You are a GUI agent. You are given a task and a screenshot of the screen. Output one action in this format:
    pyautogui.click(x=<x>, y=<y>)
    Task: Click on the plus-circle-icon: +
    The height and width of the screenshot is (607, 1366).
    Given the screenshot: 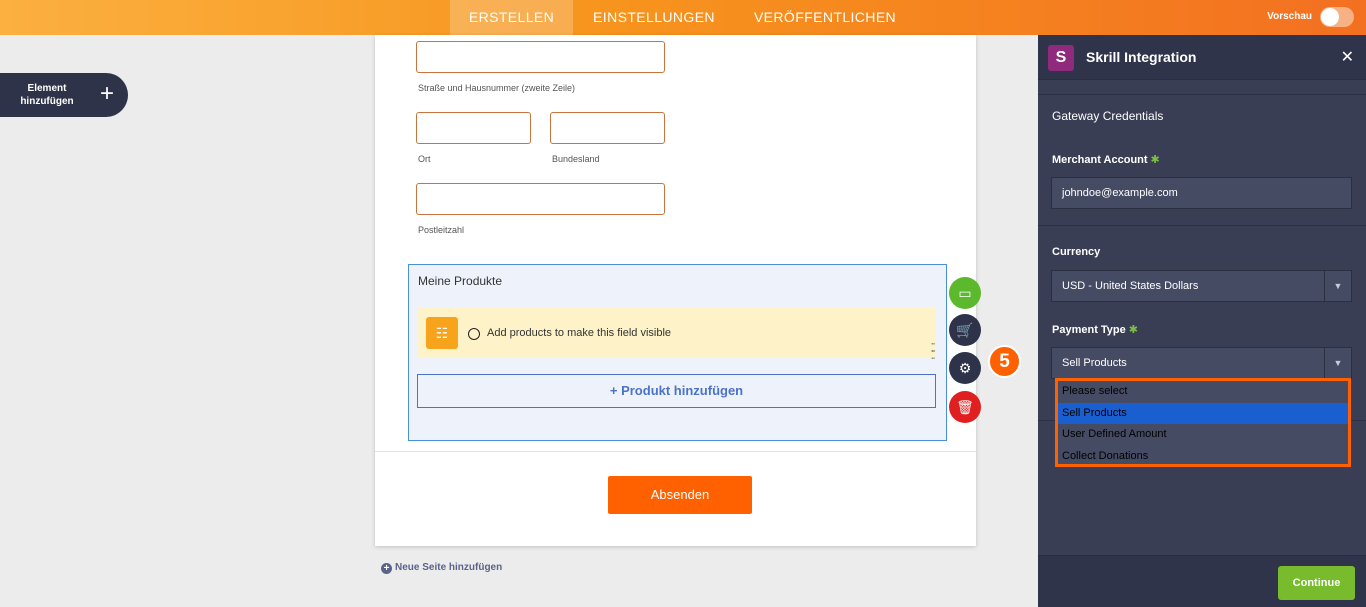 What is the action you would take?
    pyautogui.click(x=386, y=568)
    